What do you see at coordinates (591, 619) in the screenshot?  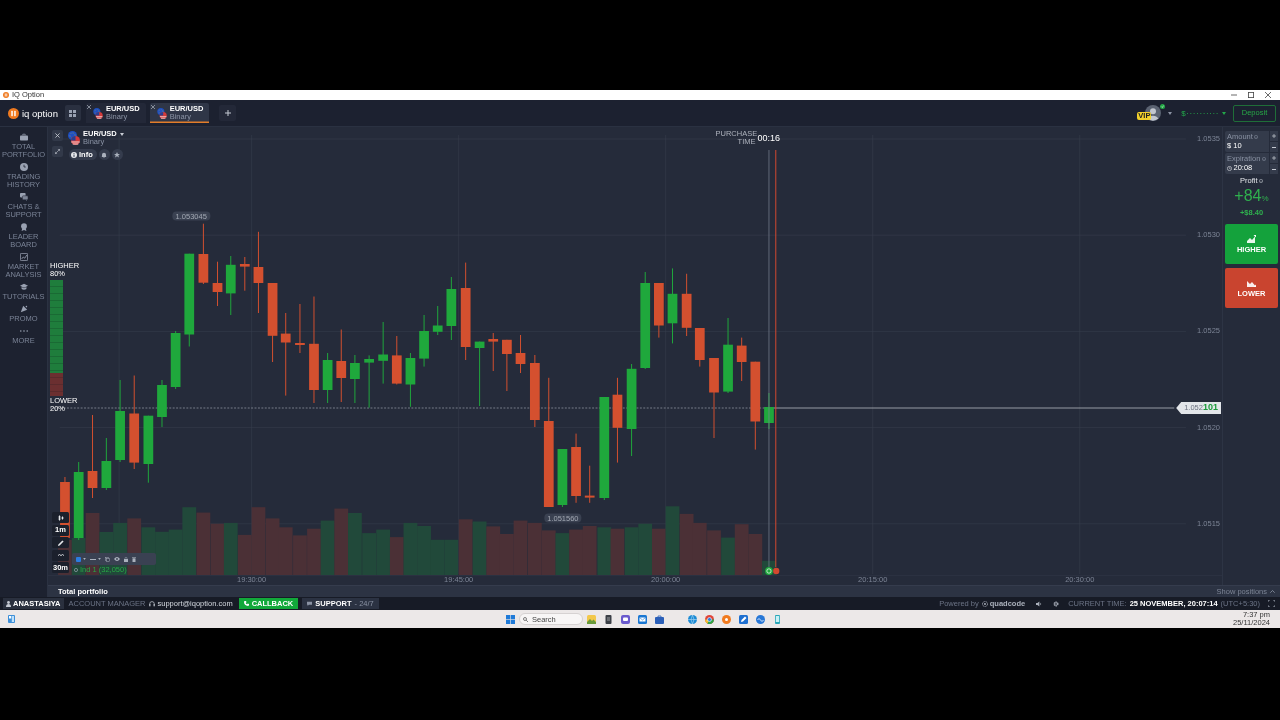 I see `landscape-icon` at bounding box center [591, 619].